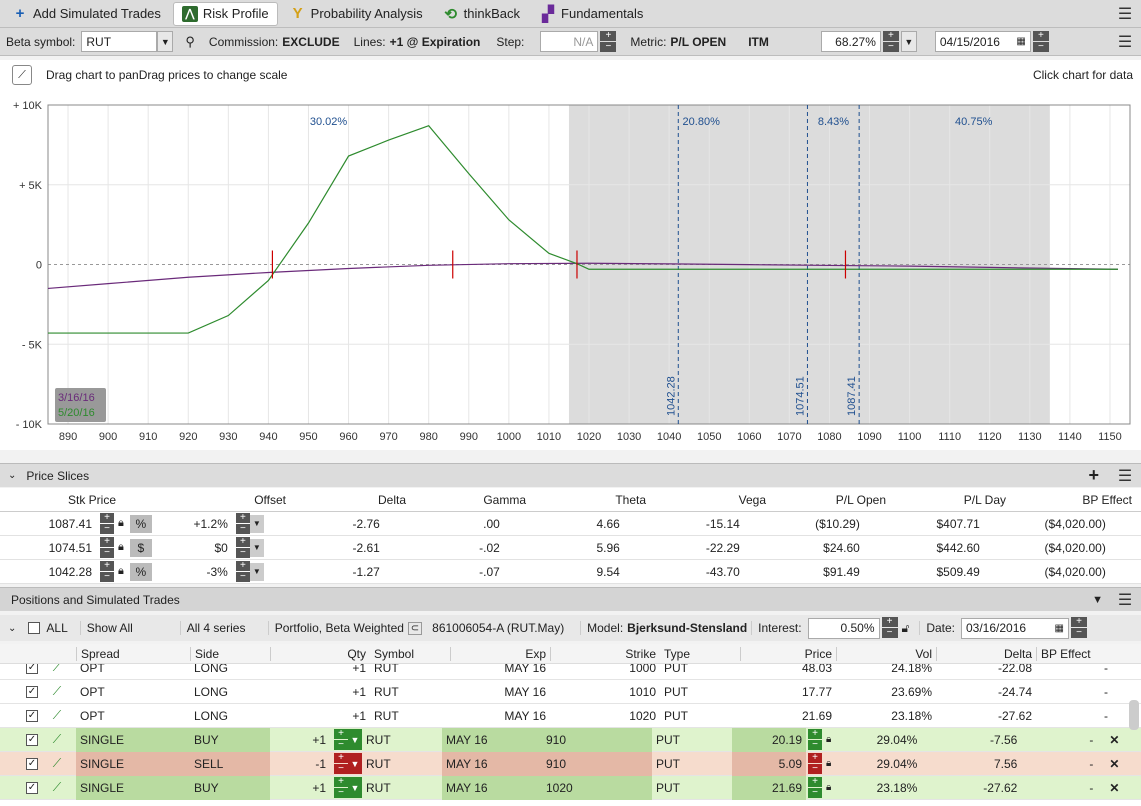 This screenshot has width=1141, height=806. I want to click on lines-value: +1 @ Expiration, so click(435, 42).